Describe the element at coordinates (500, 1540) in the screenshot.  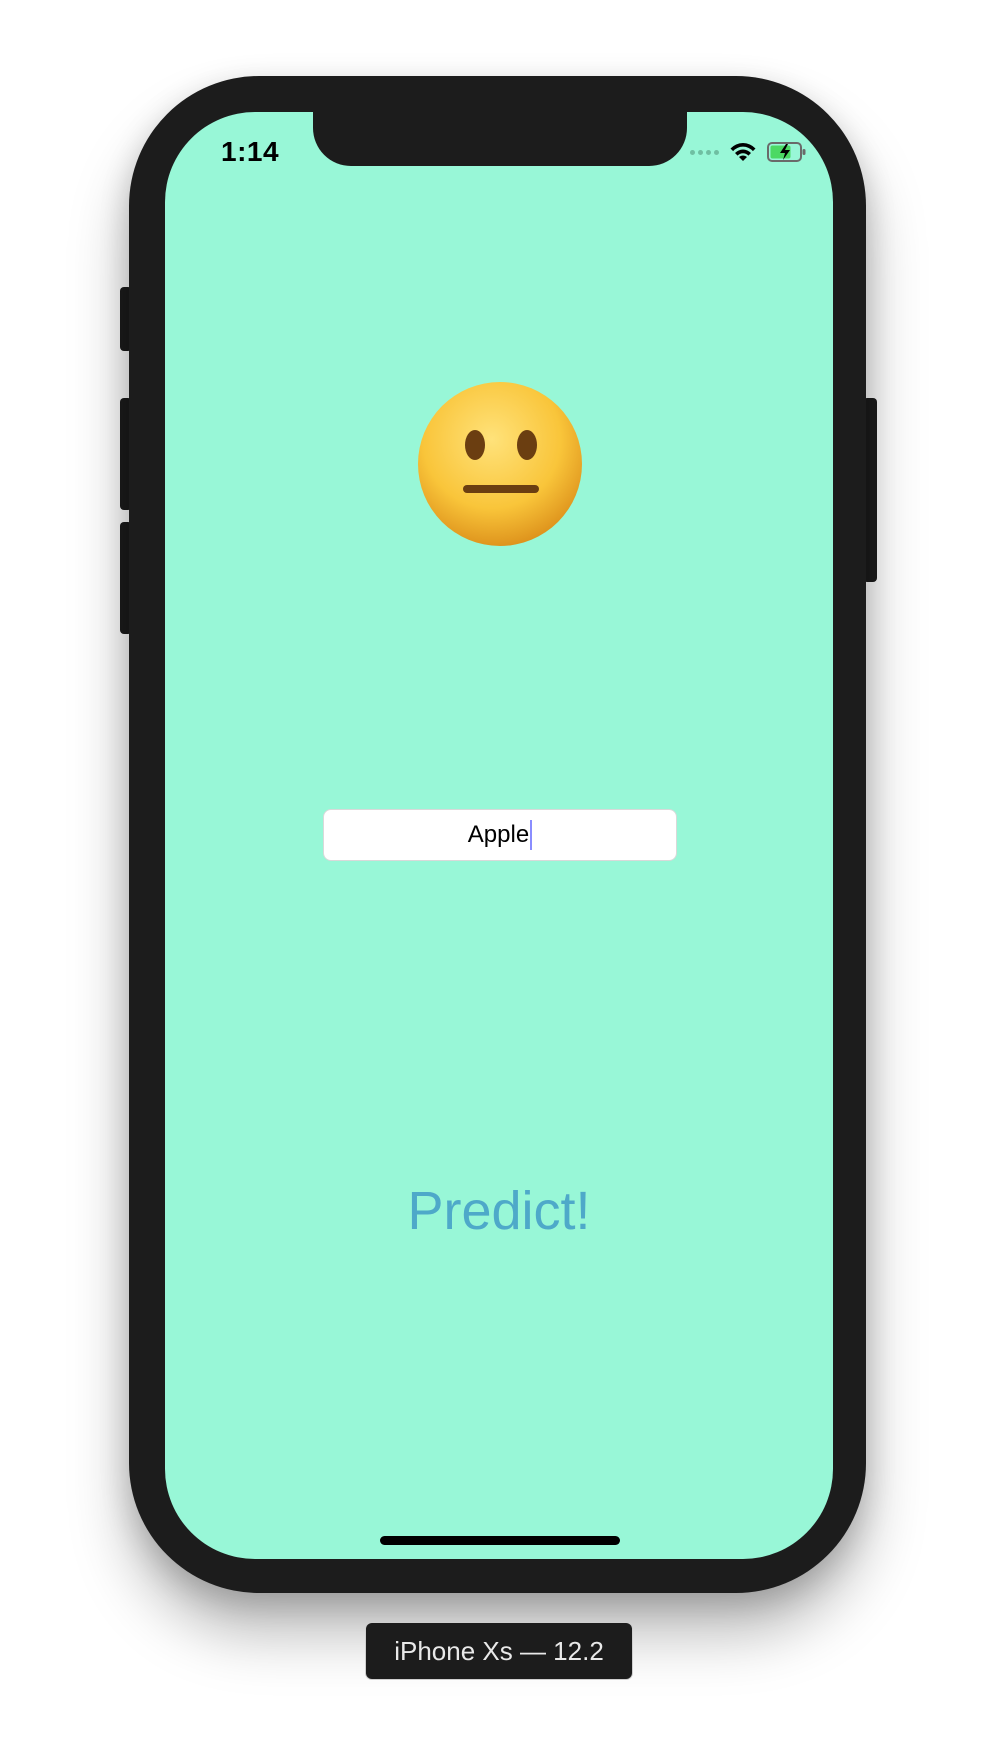
I see `home-indicator` at that location.